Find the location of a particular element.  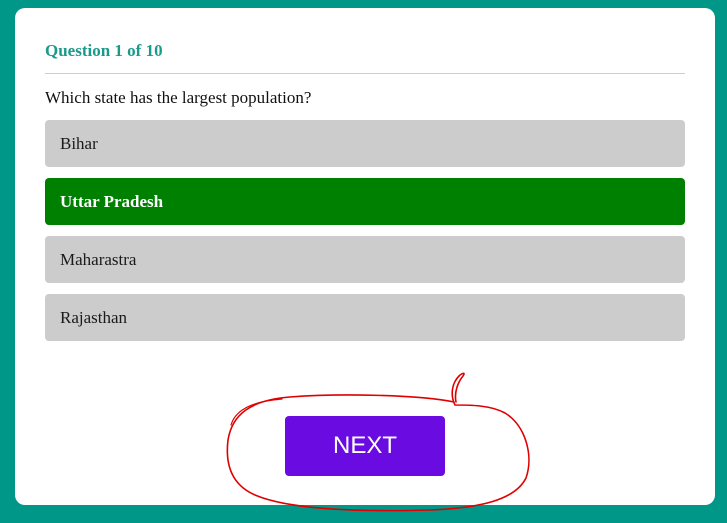

question-counter: Question 1 of 10 is located at coordinates (104, 50).